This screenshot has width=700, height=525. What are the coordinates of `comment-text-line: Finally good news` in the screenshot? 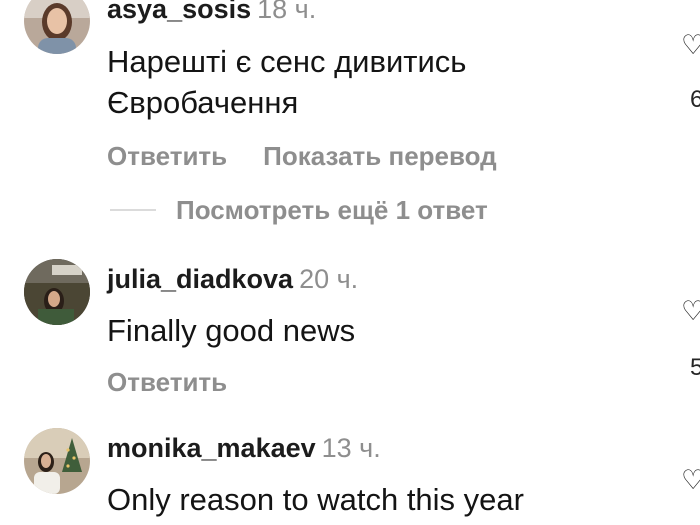 It's located at (231, 330).